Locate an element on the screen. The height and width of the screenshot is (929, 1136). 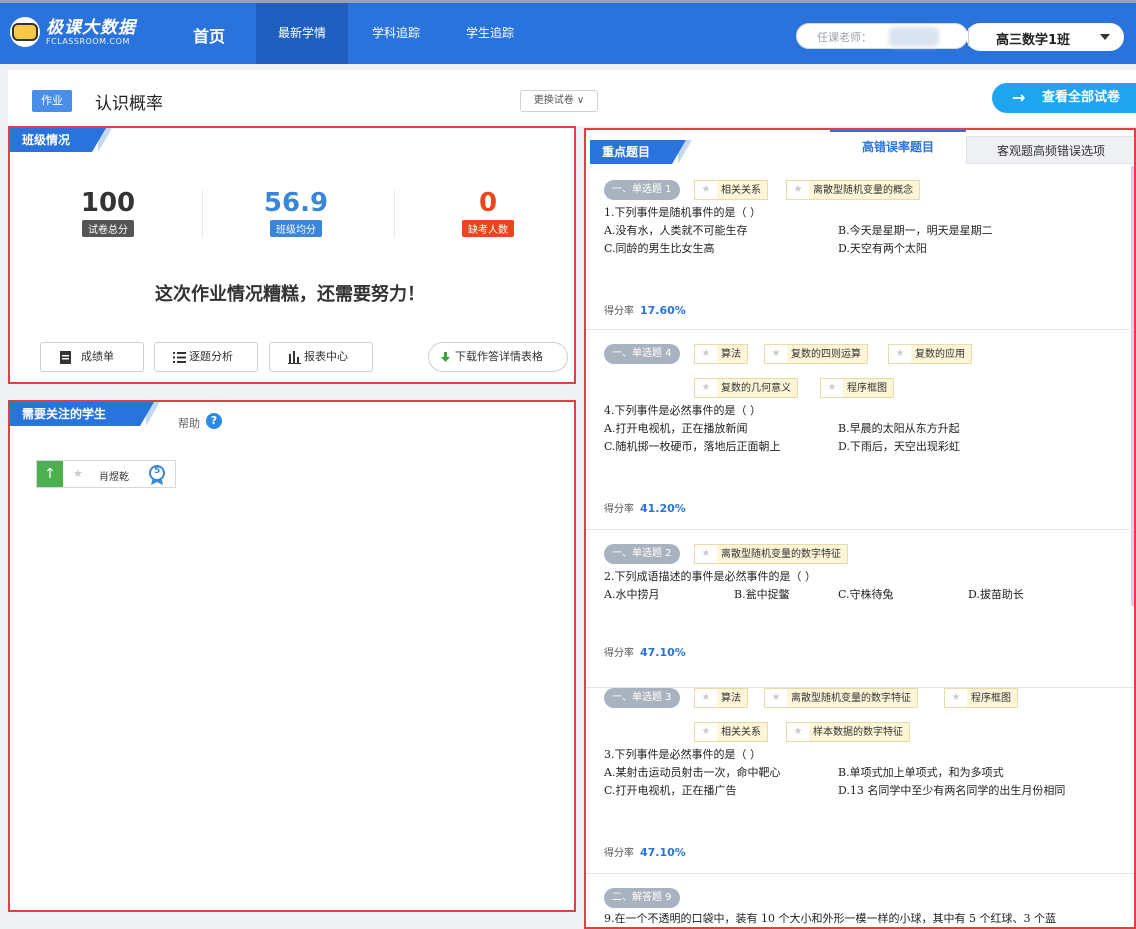
logo-icon is located at coordinates (25, 32).